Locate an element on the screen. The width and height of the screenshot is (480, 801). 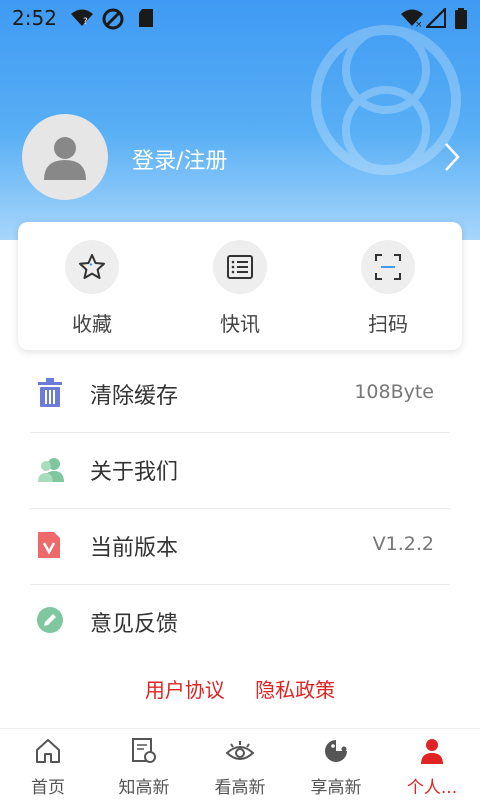
tab-home: 首页 is located at coordinates (48, 766).